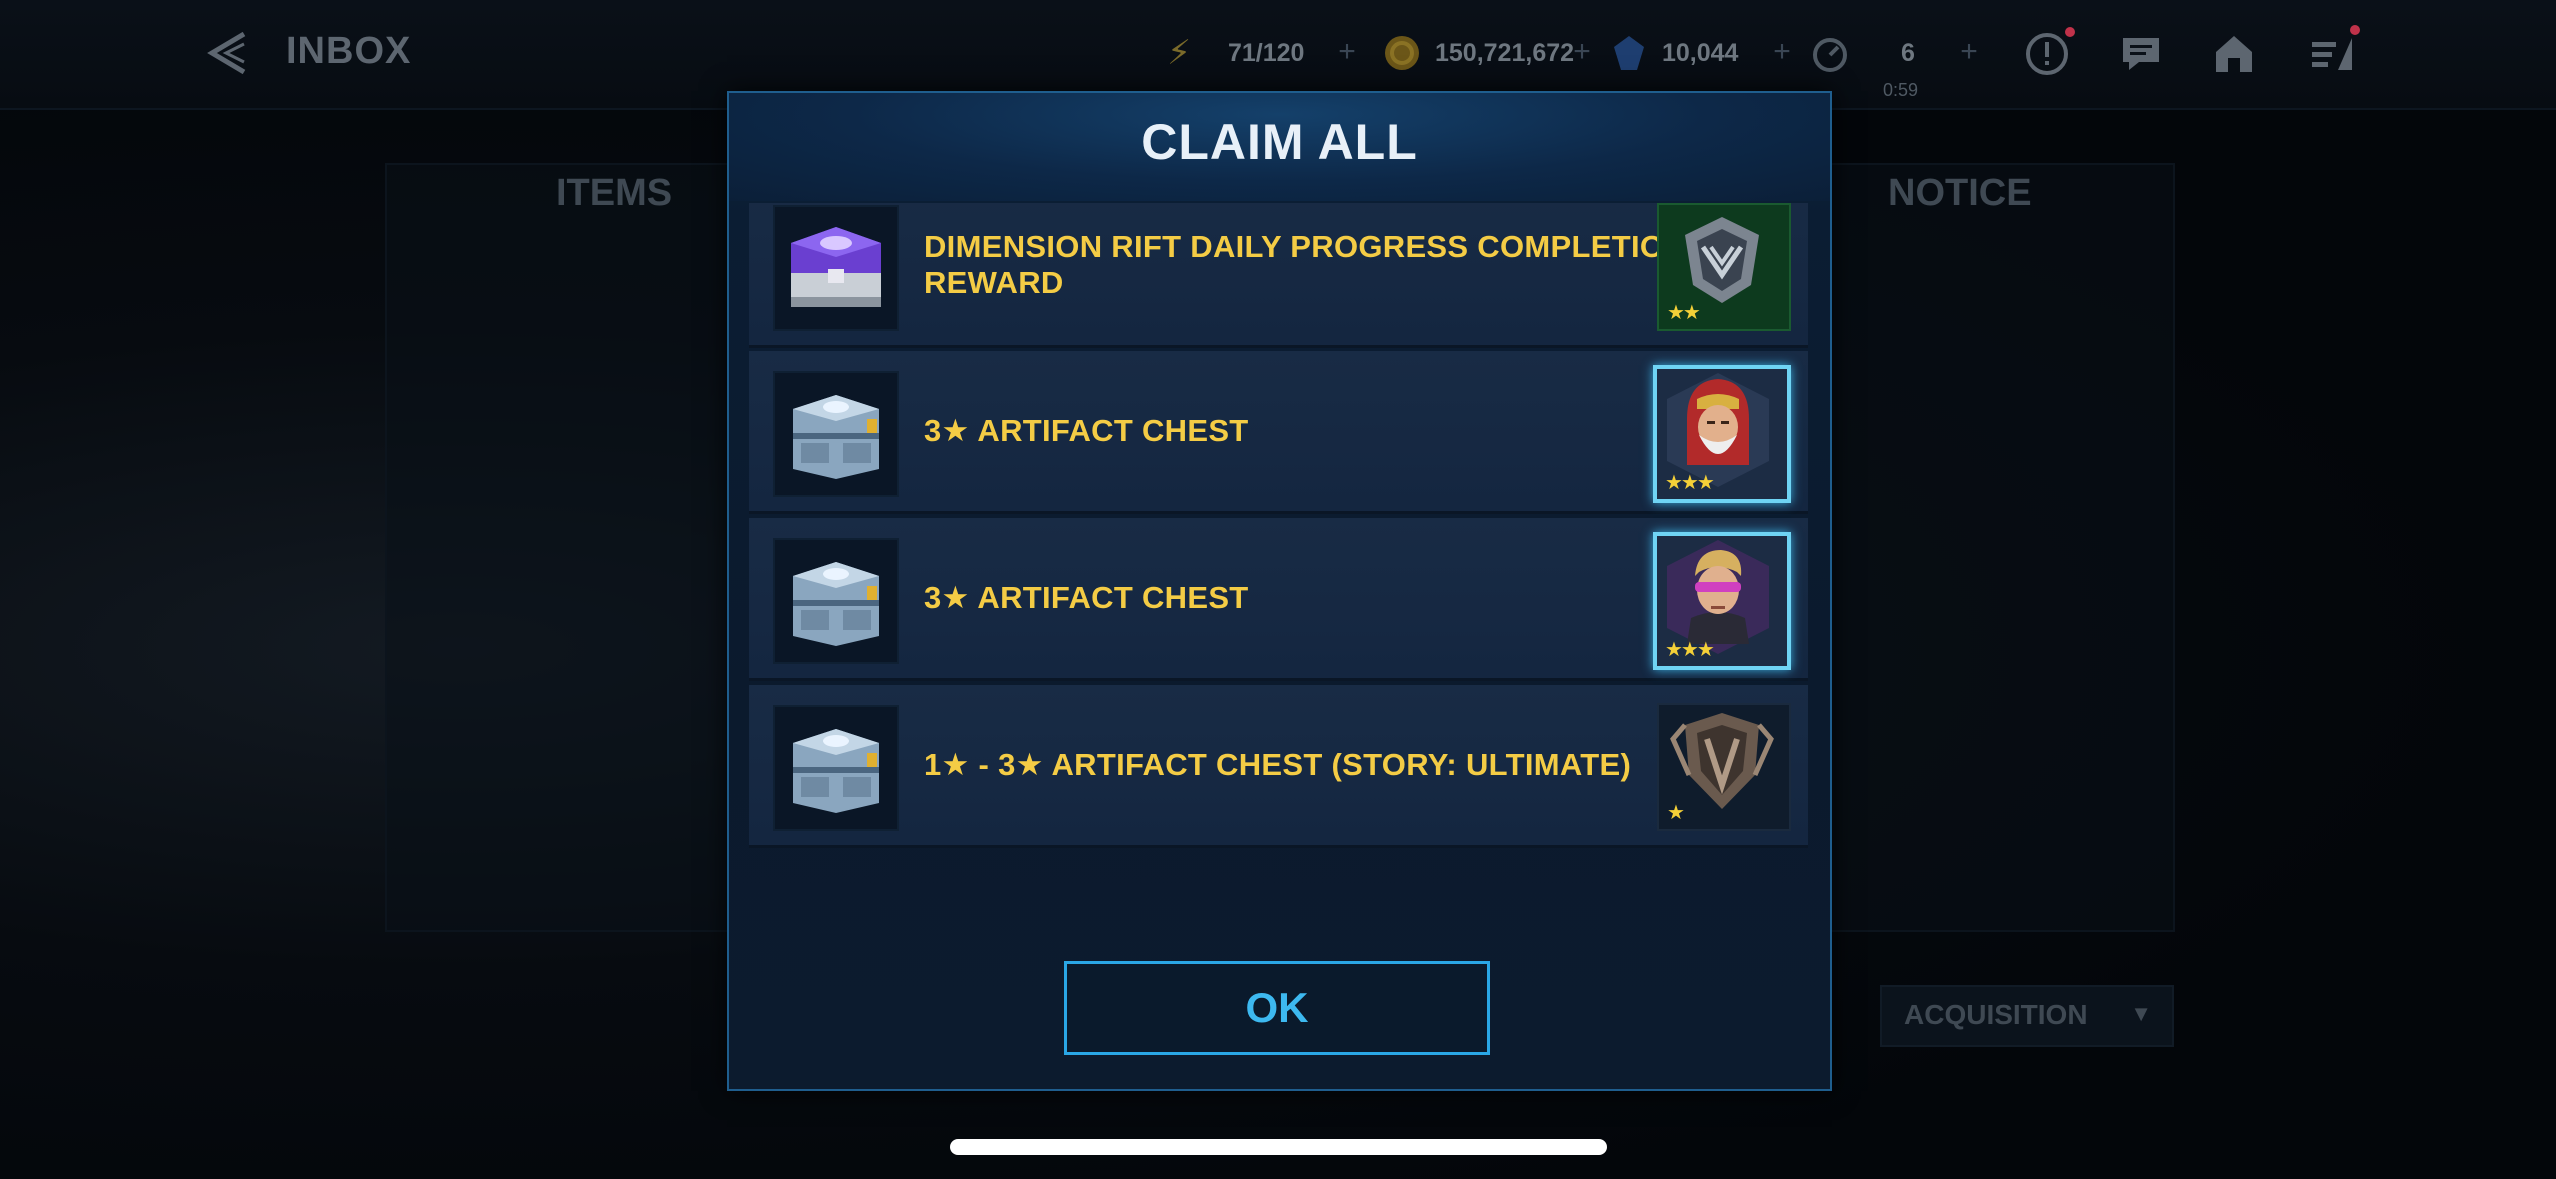 This screenshot has width=2556, height=1179. I want to click on back-arrow-icon, so click(229, 53).